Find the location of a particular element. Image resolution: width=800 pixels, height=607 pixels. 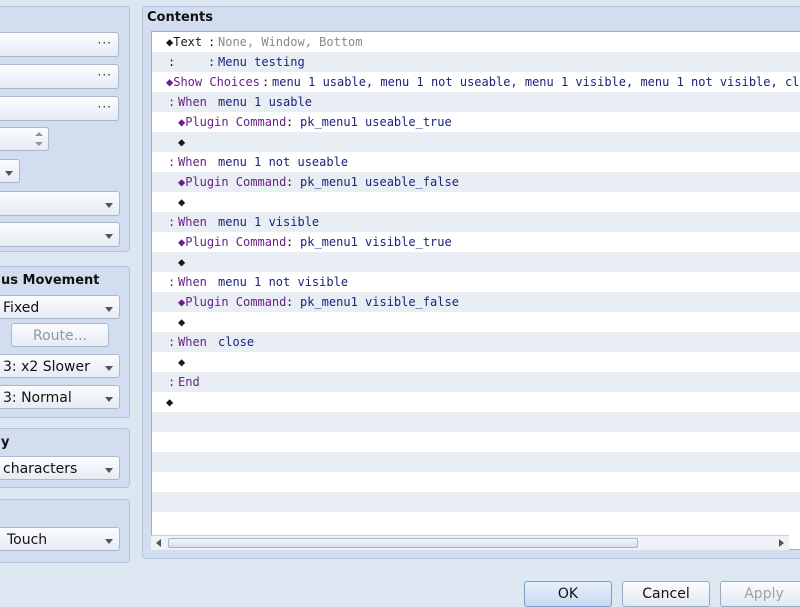

movement-frequency-select: 3: Normal is located at coordinates (60, 397).